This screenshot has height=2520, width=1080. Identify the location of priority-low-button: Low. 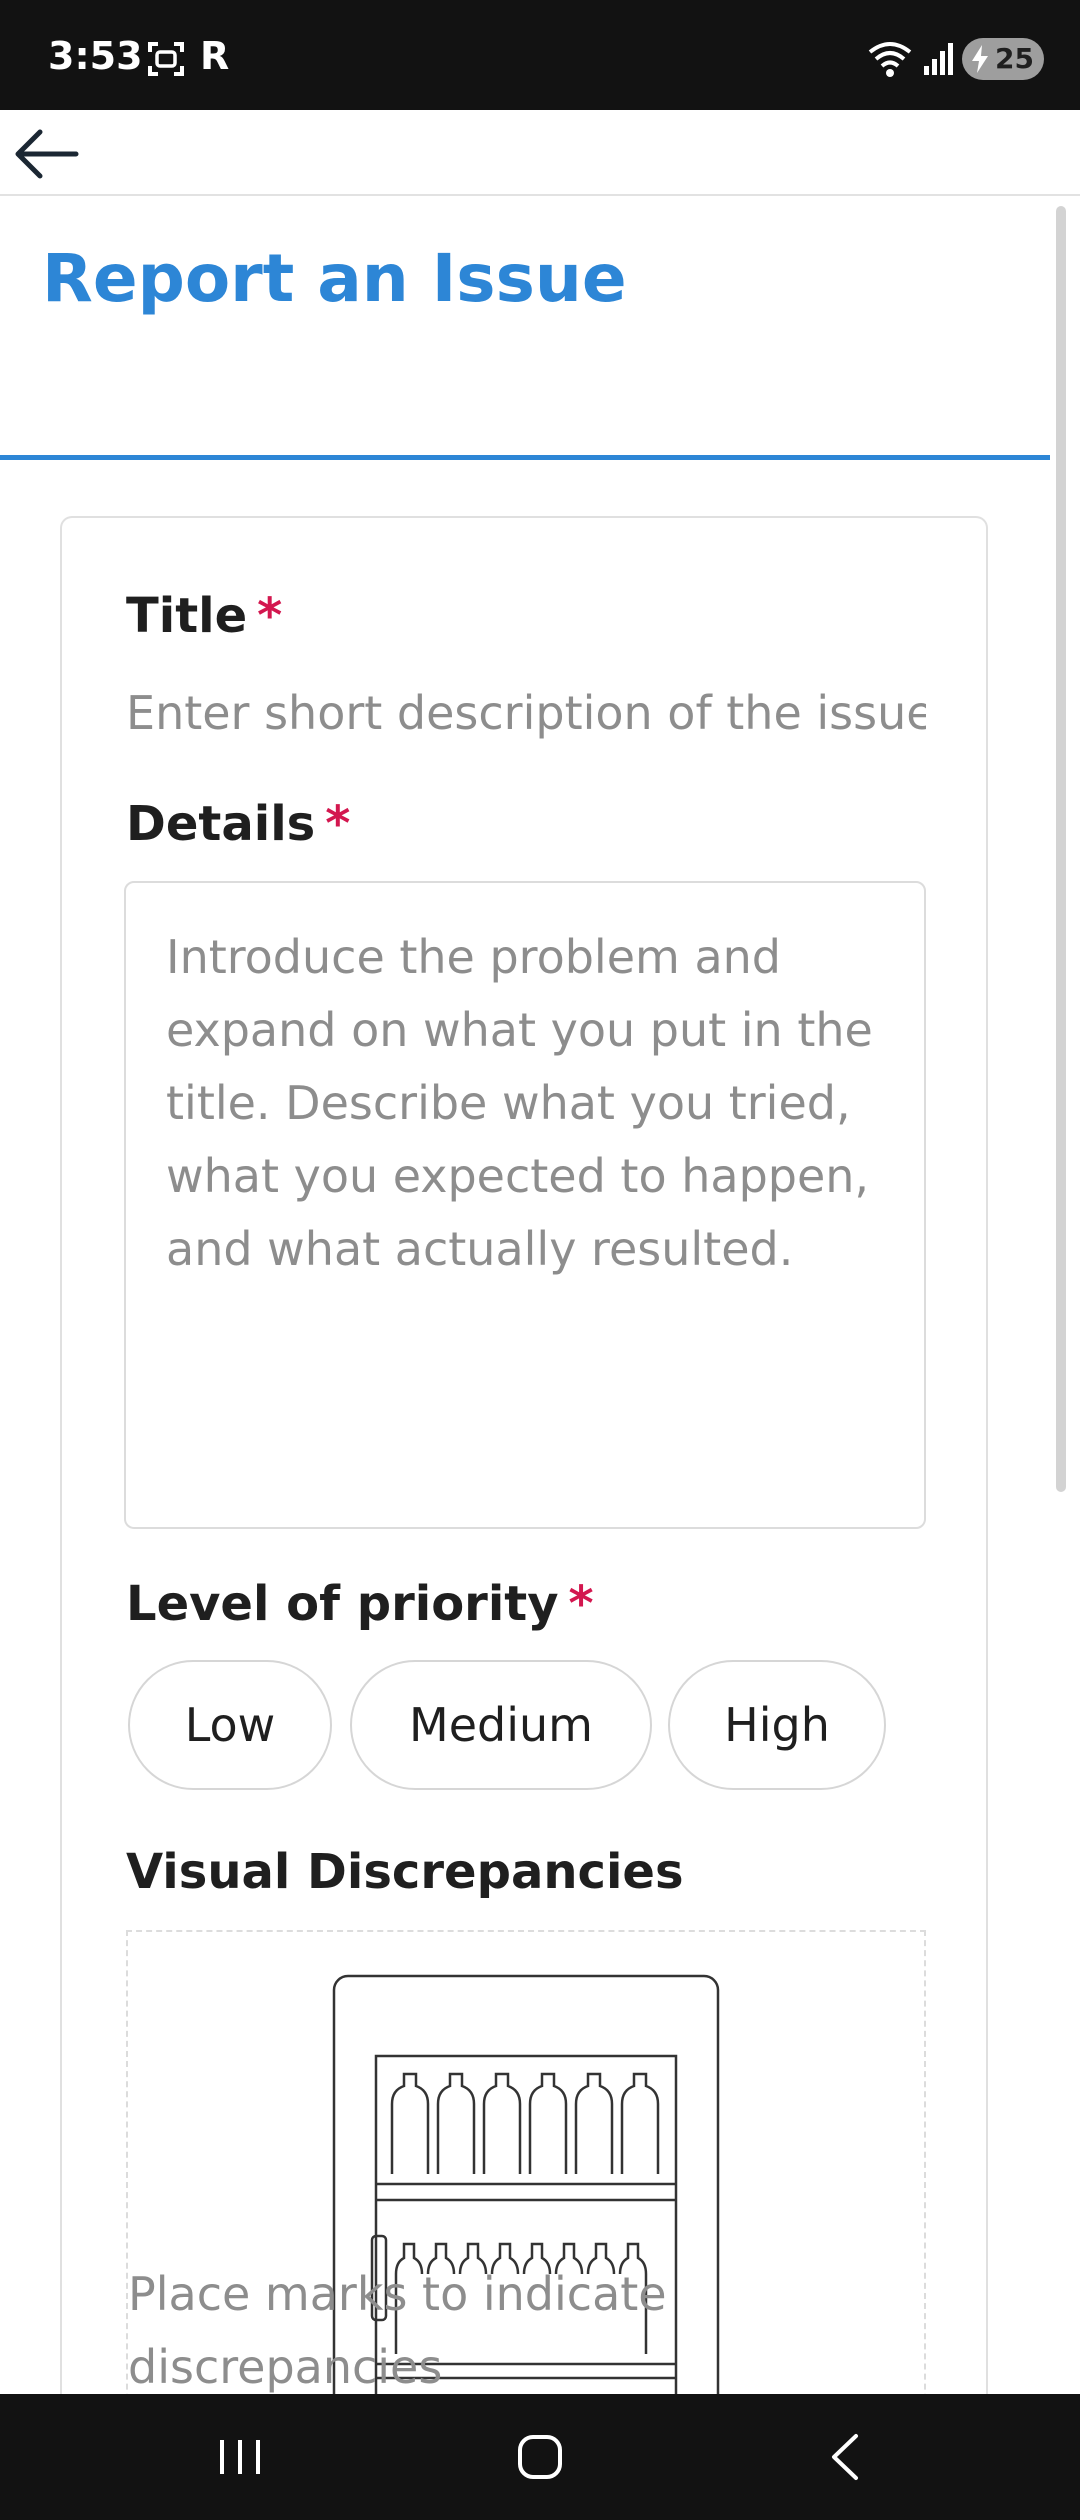
(230, 1725).